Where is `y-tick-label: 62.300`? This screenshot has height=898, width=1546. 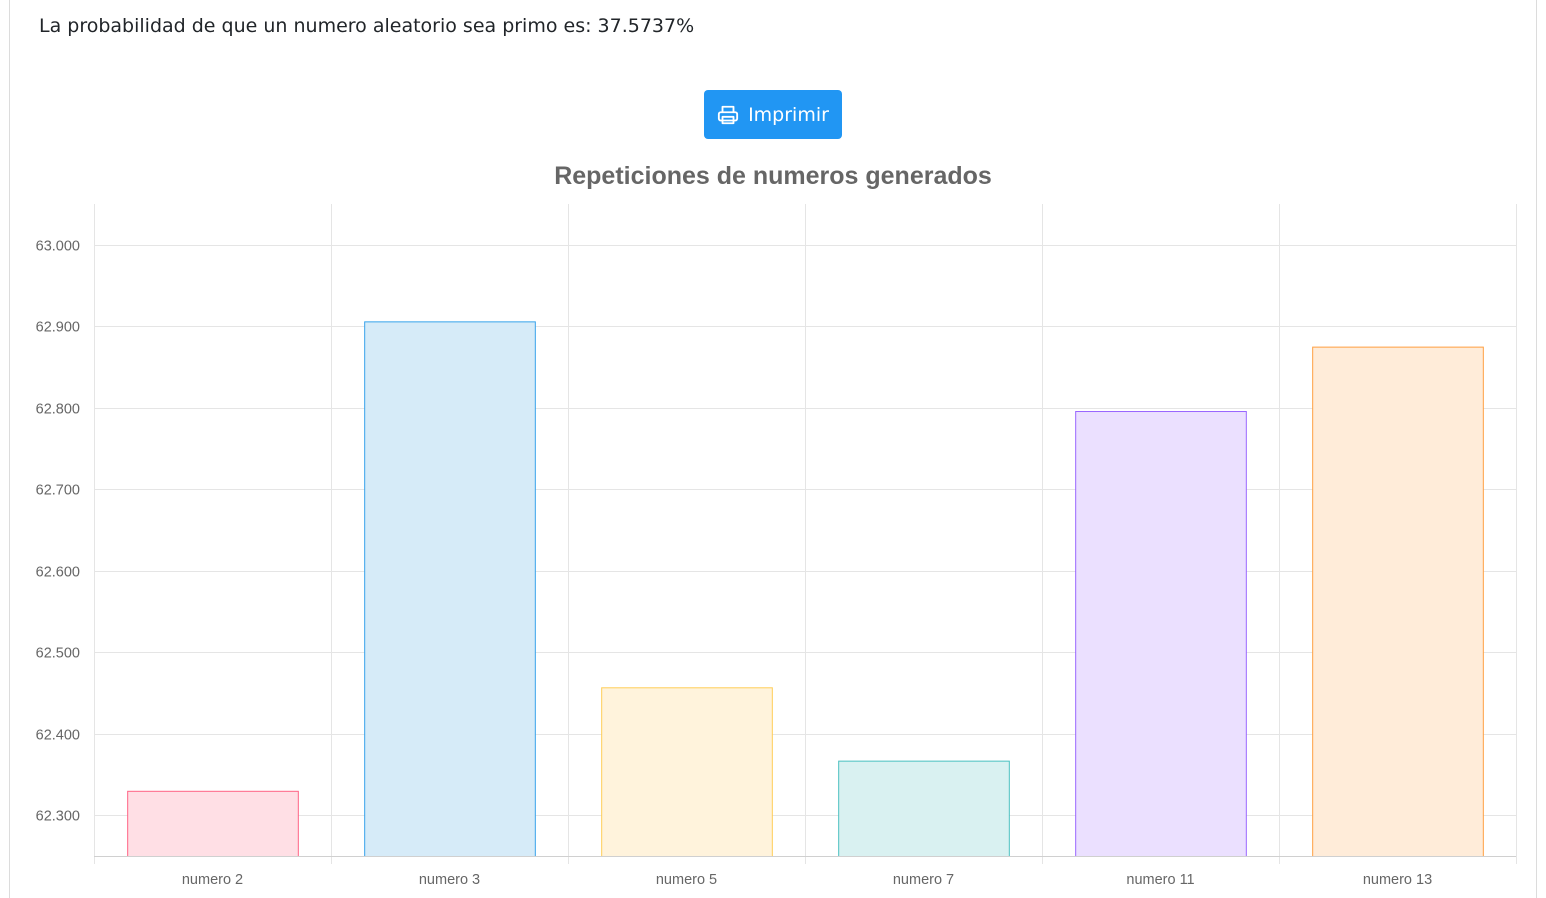
y-tick-label: 62.300 is located at coordinates (58, 817).